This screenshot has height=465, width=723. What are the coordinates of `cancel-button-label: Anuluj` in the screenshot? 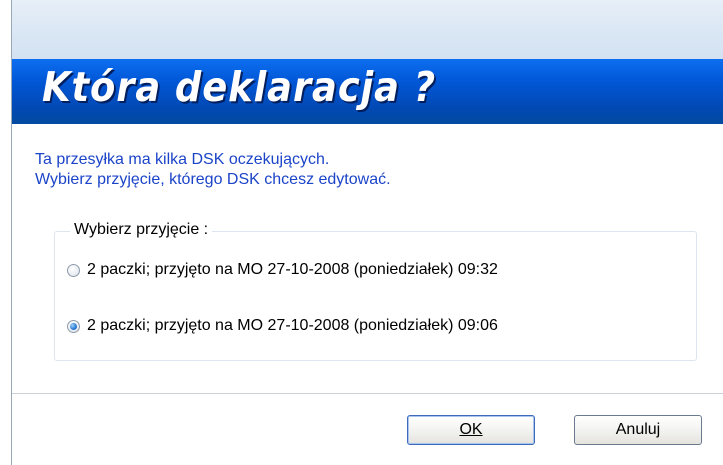 It's located at (638, 429).